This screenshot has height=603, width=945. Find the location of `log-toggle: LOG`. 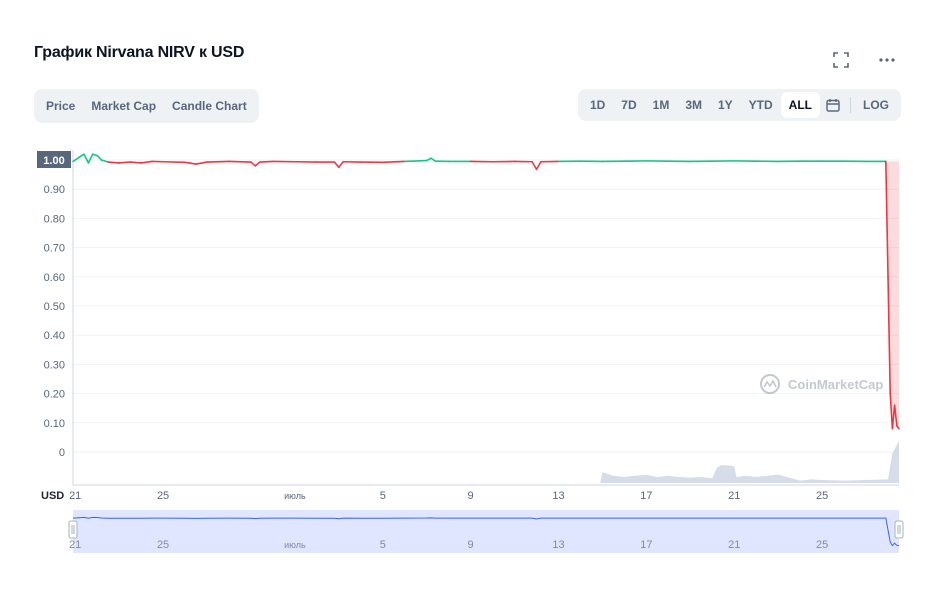

log-toggle: LOG is located at coordinates (876, 105).